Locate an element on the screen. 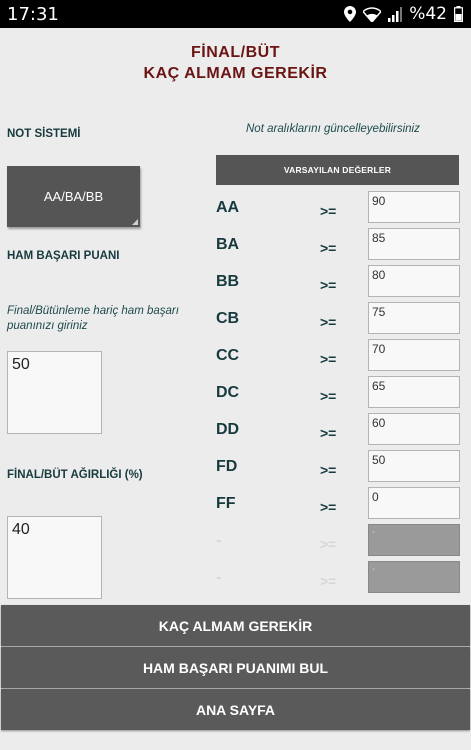  grade-letter: FD is located at coordinates (227, 466).